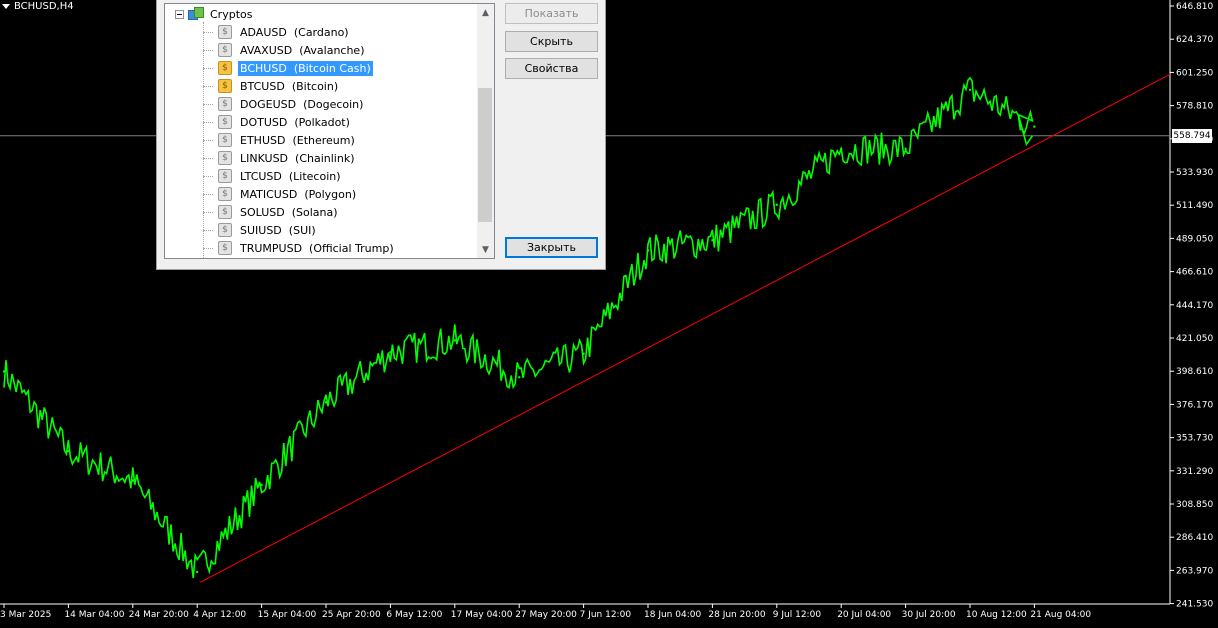 The height and width of the screenshot is (628, 1218). Describe the element at coordinates (551, 13) in the screenshot. I see `show-button: Показать` at that location.